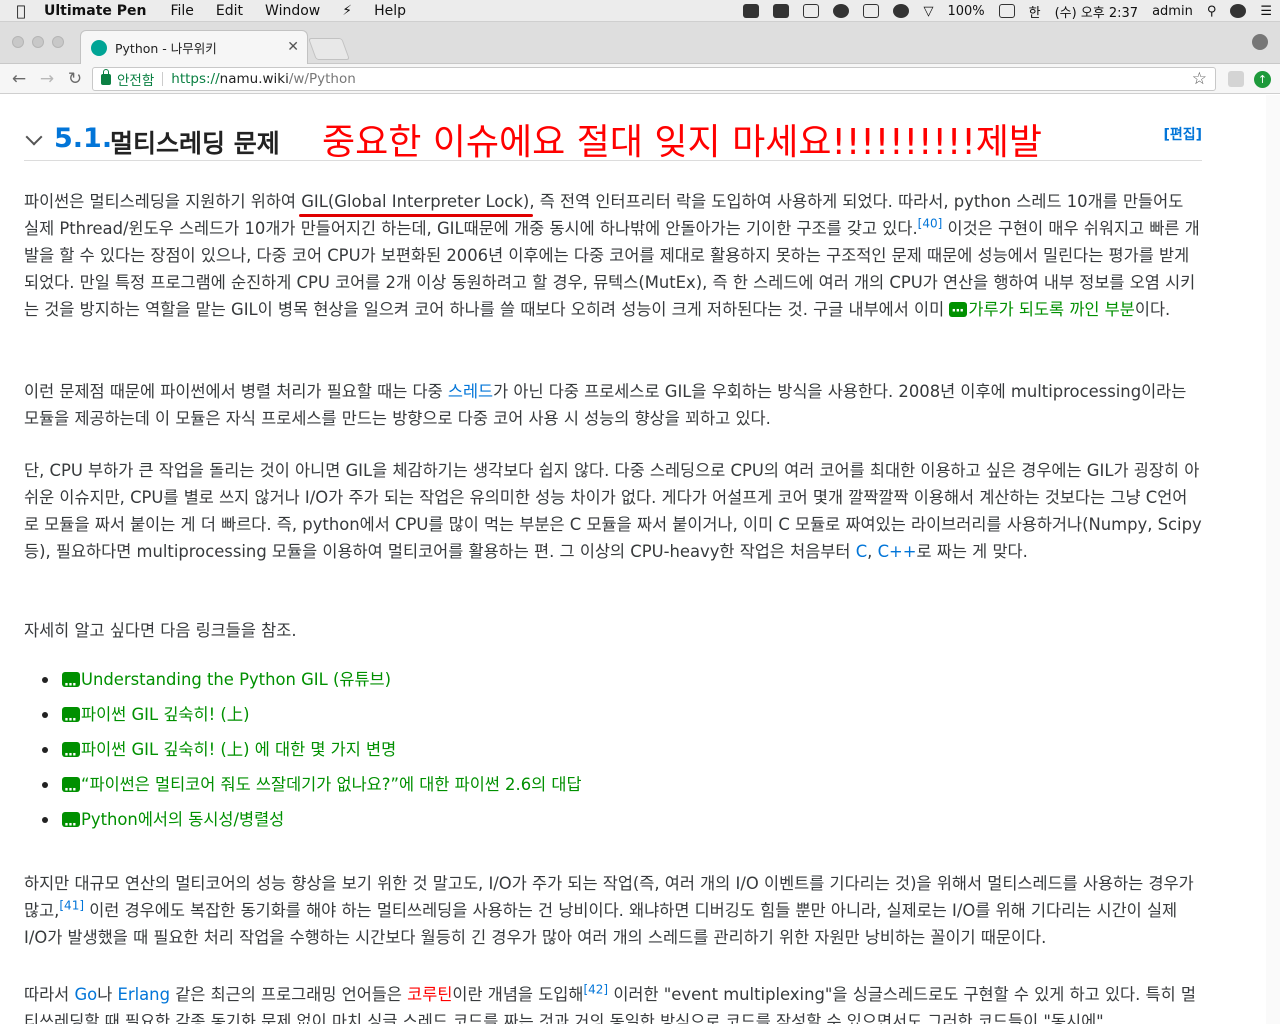 Image resolution: width=1280 pixels, height=1024 pixels. I want to click on tab-strip: Python - 나무위키 ✕, so click(640, 43).